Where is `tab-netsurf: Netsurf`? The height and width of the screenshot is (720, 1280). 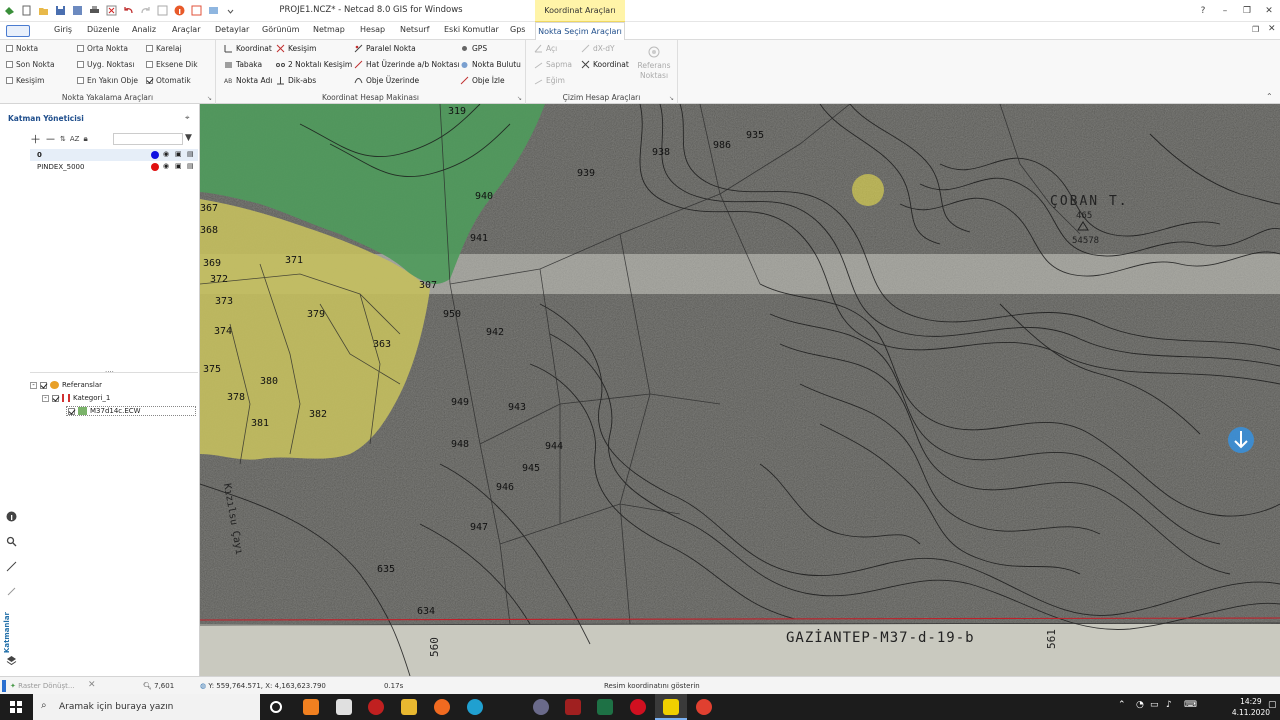 tab-netsurf: Netsurf is located at coordinates (414, 29).